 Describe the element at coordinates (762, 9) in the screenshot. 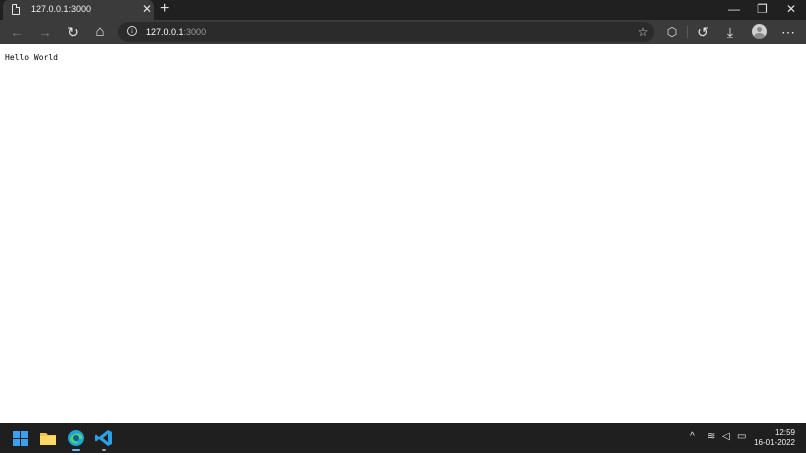

I see `restore-button: ❐` at that location.